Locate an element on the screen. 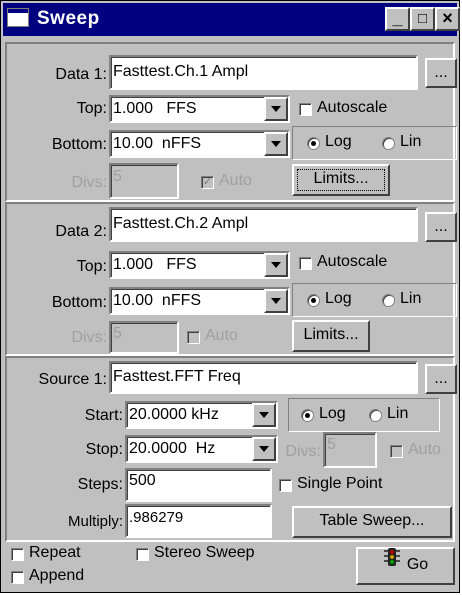  maximize-button: □ is located at coordinates (422, 19).